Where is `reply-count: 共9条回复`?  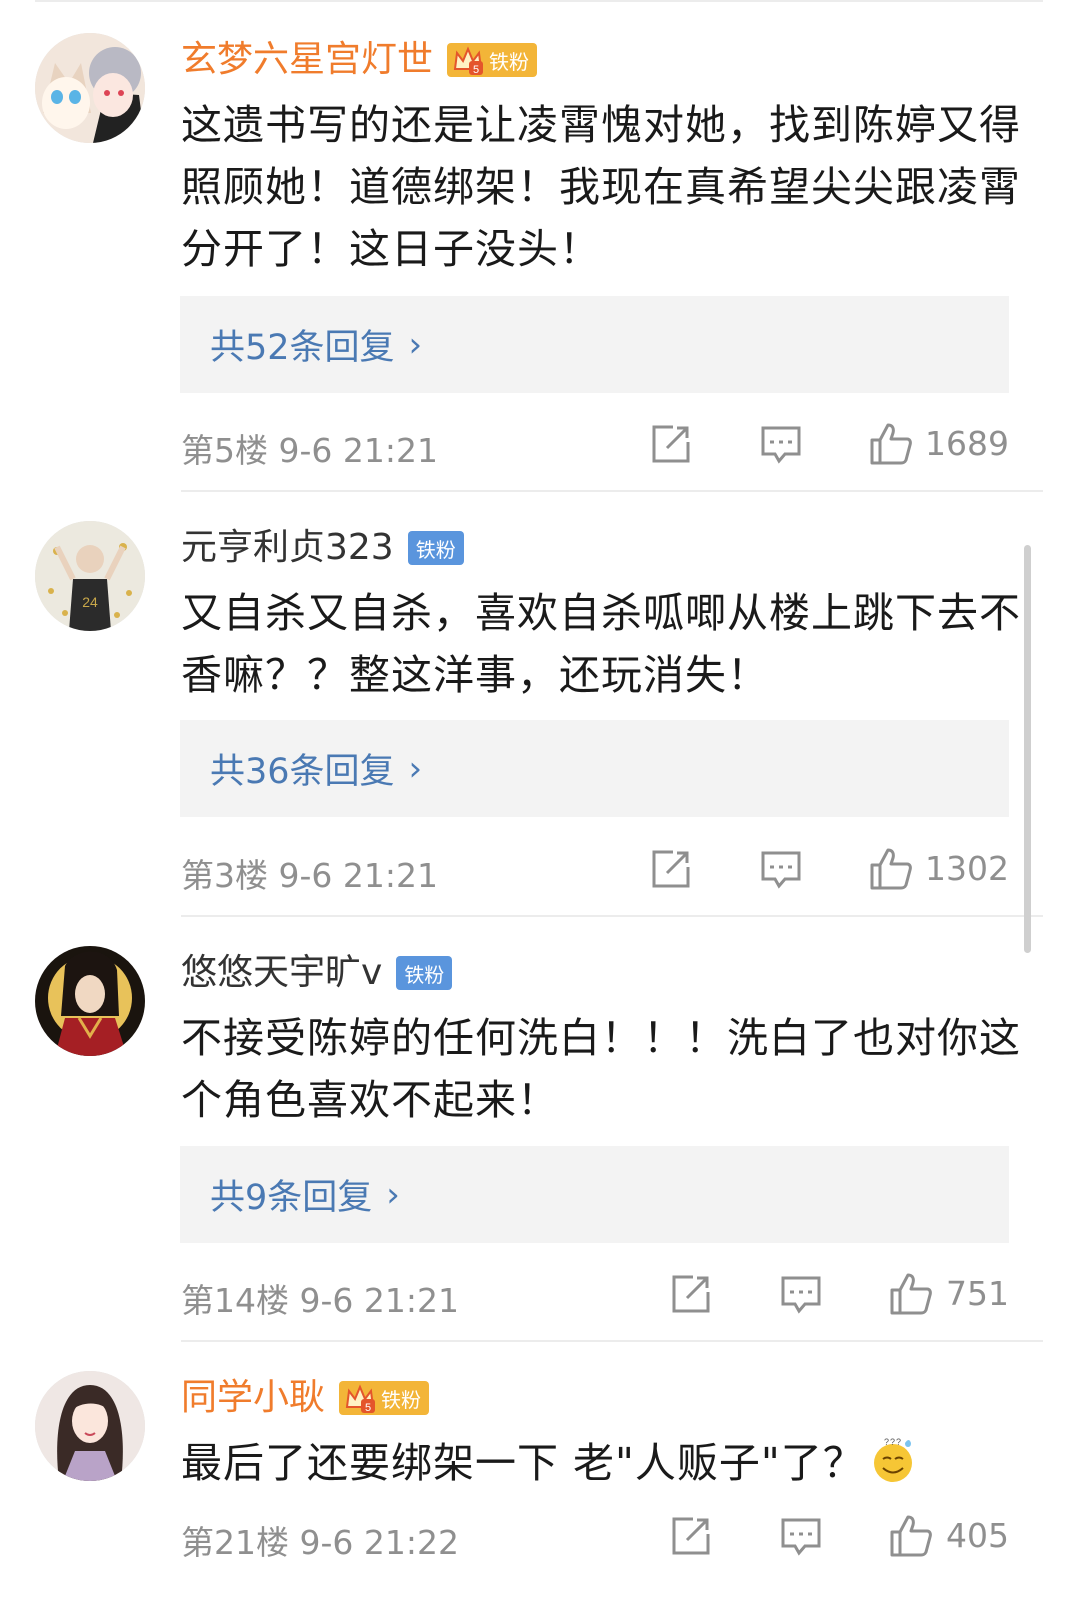 reply-count: 共9条回复 is located at coordinates (291, 1198).